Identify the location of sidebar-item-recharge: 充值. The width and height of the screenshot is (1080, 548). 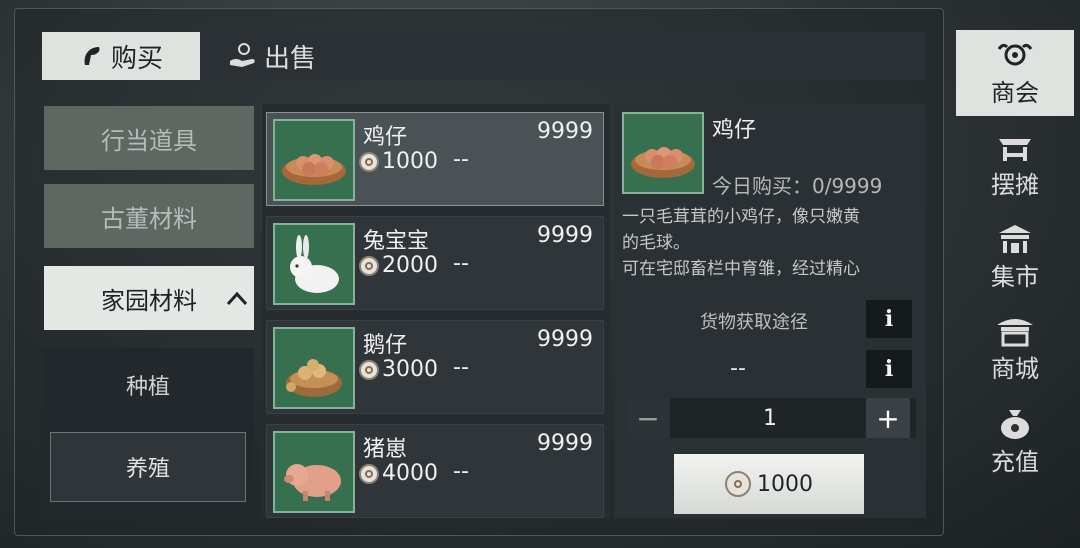
(1015, 441).